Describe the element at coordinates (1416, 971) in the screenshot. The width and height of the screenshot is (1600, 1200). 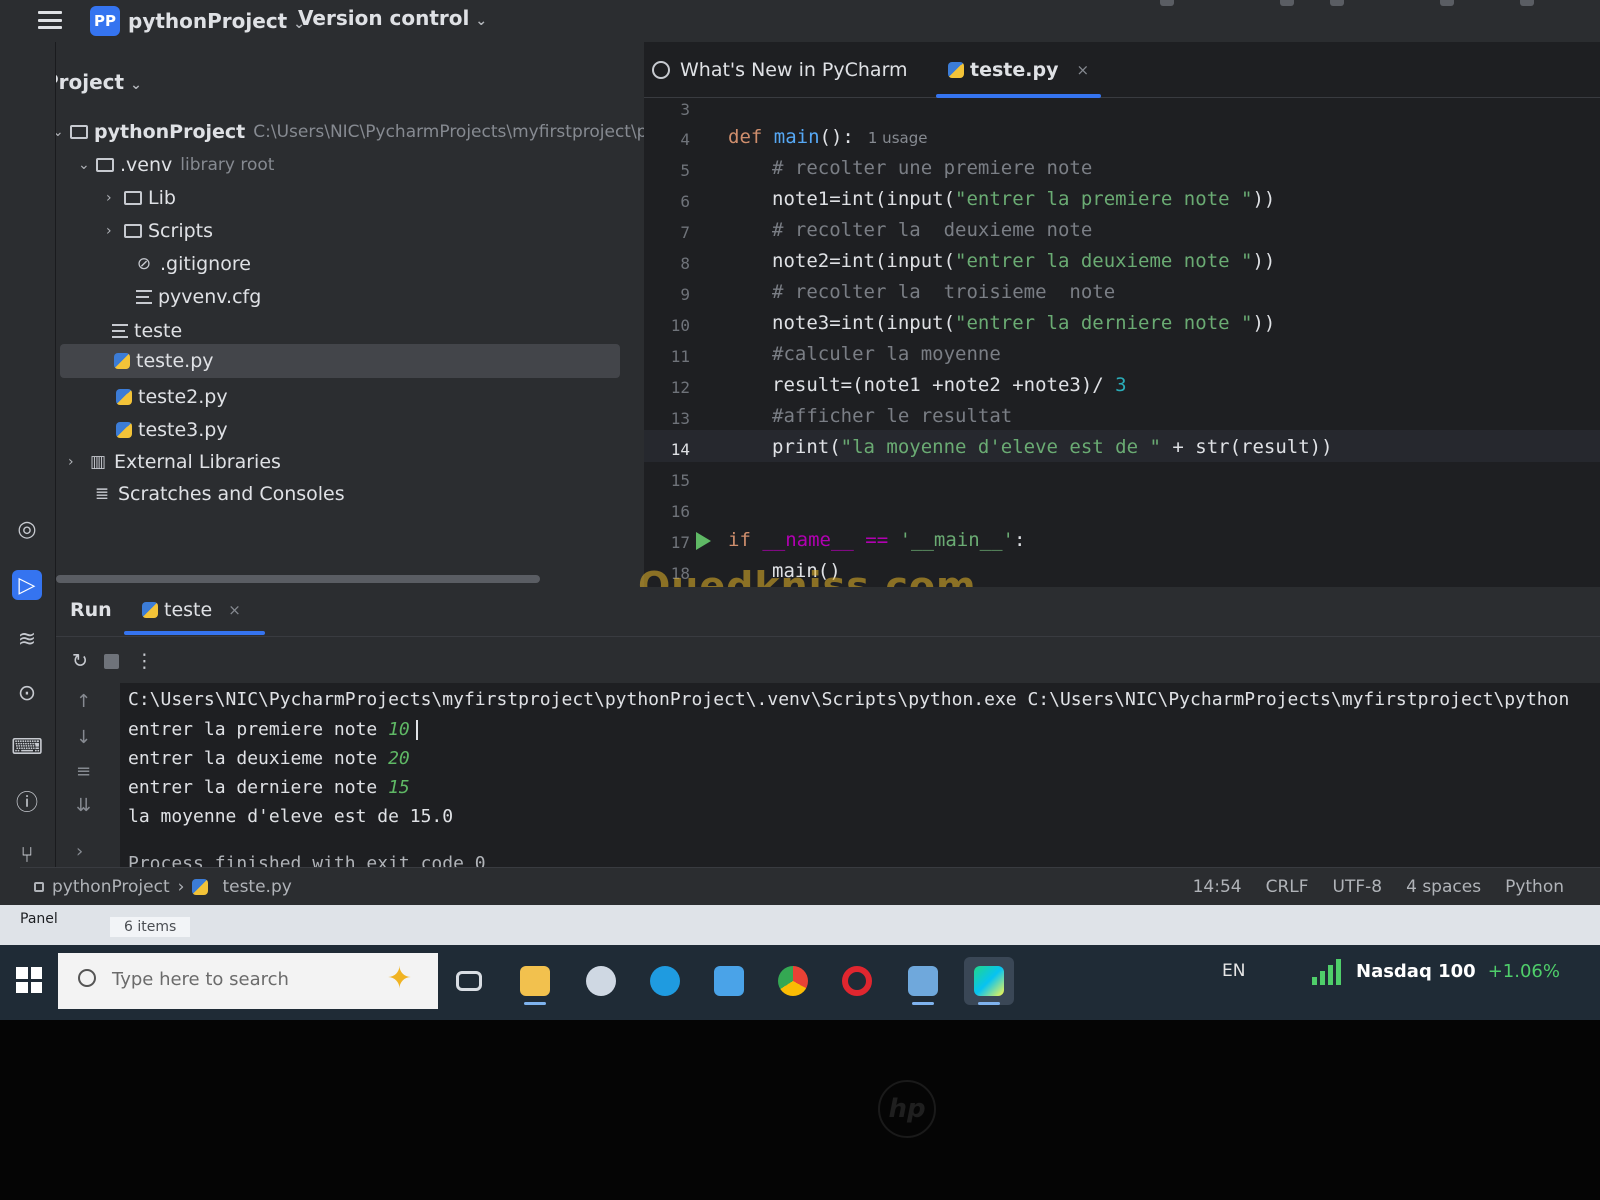
I see `stock-name: Nasdaq 100` at that location.